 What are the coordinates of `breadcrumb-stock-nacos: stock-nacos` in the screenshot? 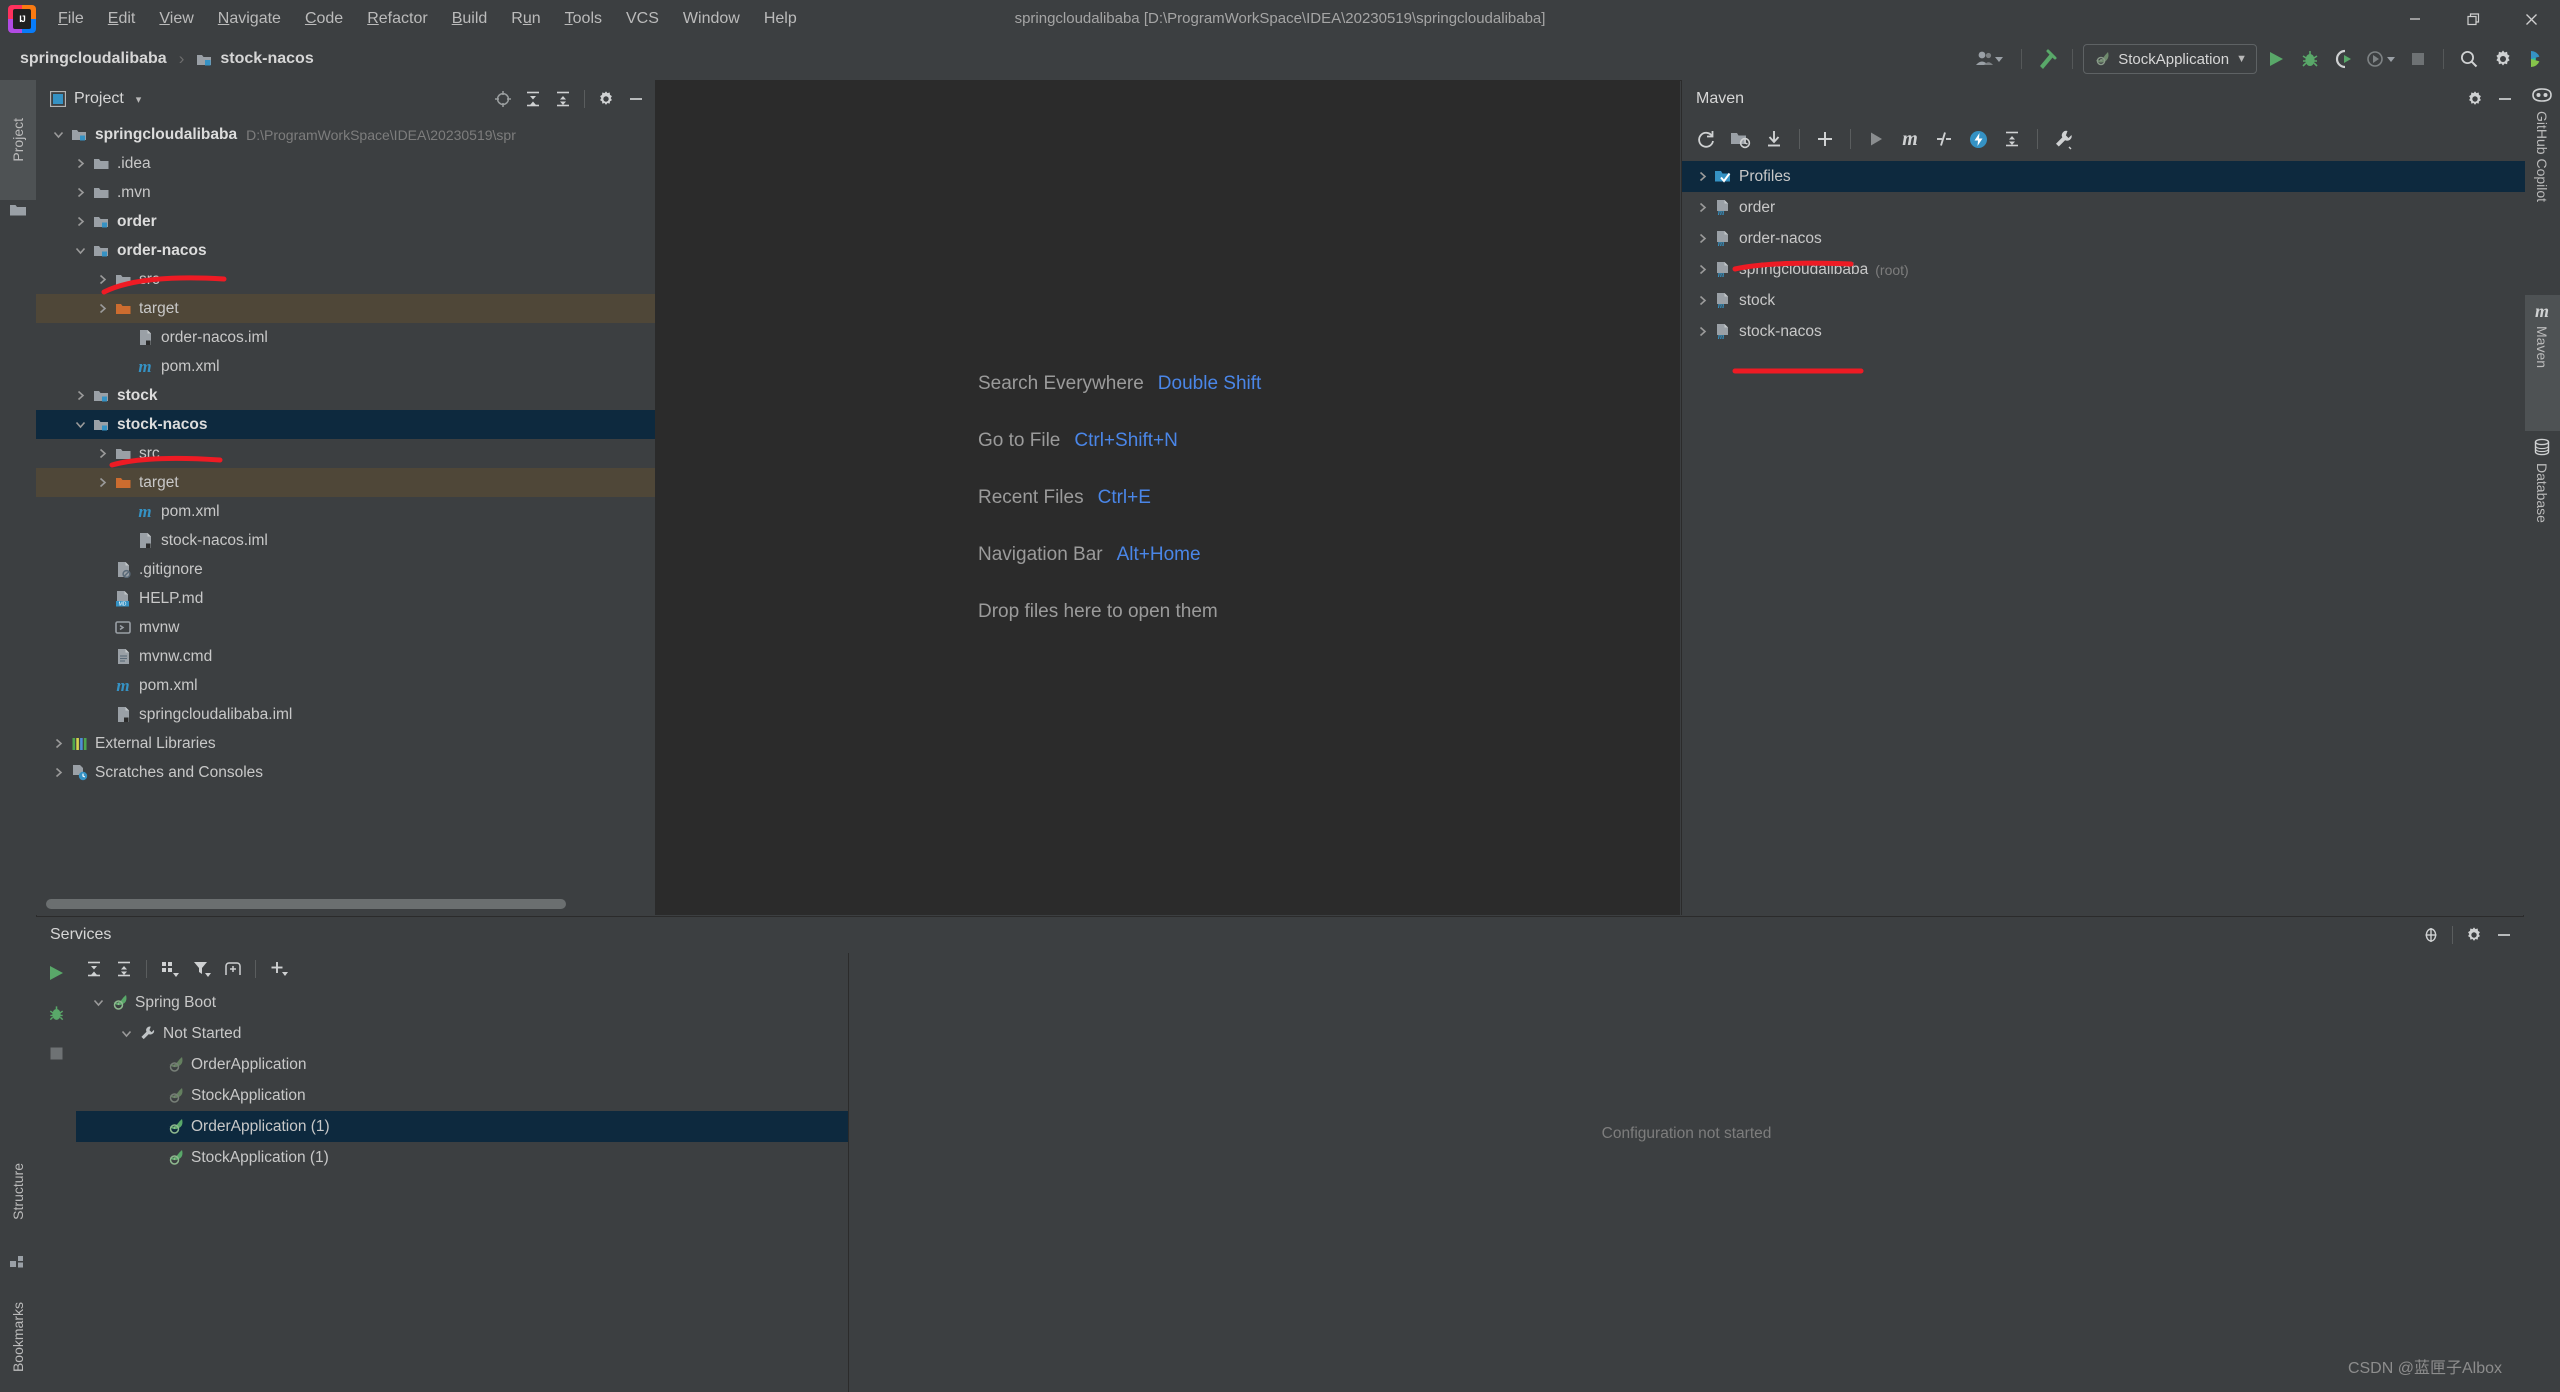 It's located at (254, 59).